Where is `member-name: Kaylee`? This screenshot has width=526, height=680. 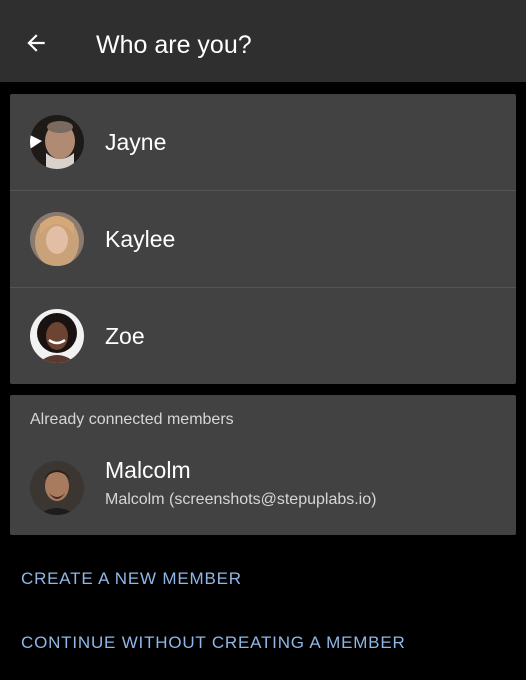
member-name: Kaylee is located at coordinates (140, 238).